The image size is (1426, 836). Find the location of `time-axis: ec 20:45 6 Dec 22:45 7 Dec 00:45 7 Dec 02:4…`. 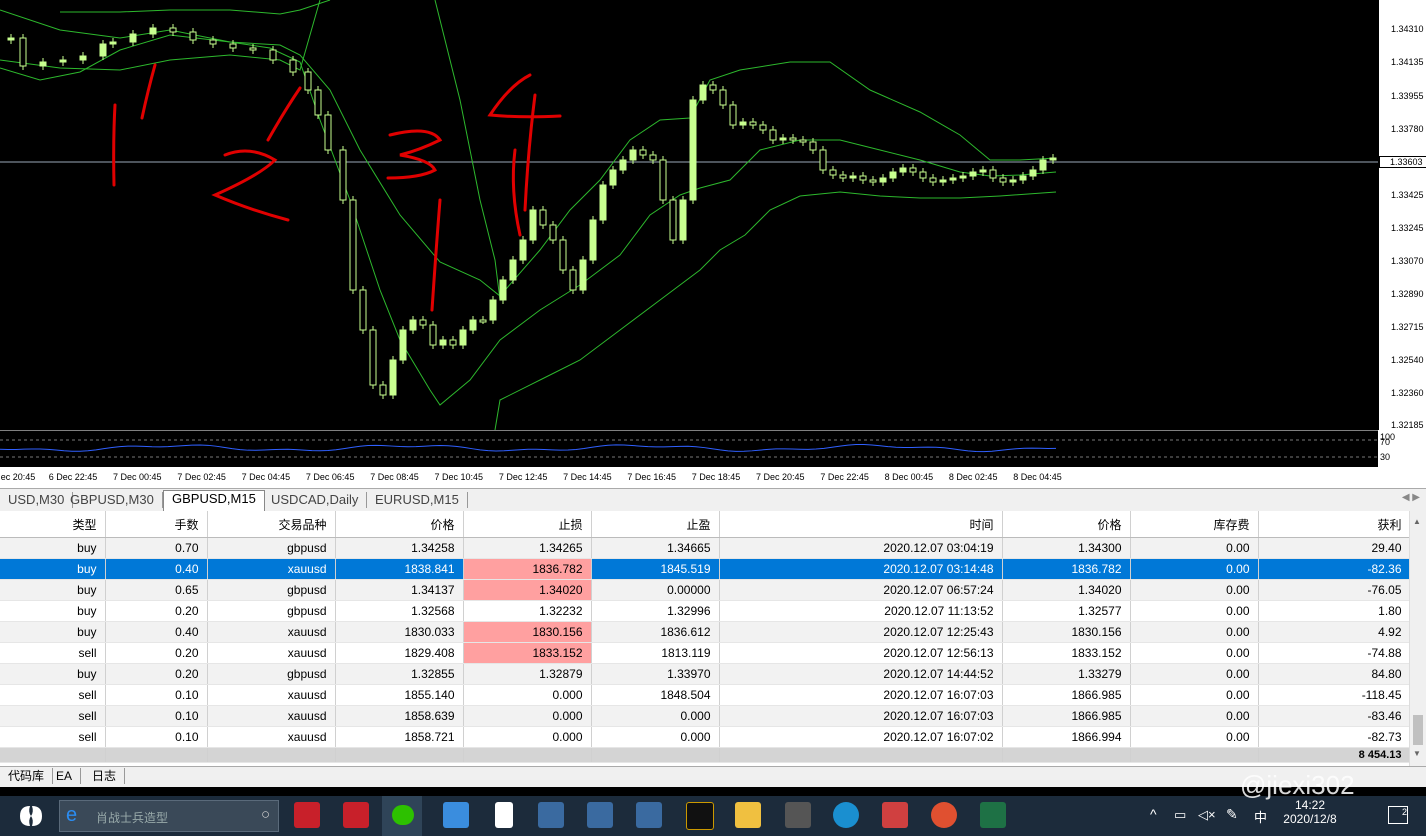

time-axis: ec 20:45 6 Dec 22:45 7 Dec 00:45 7 Dec 02:4… is located at coordinates (689, 477).